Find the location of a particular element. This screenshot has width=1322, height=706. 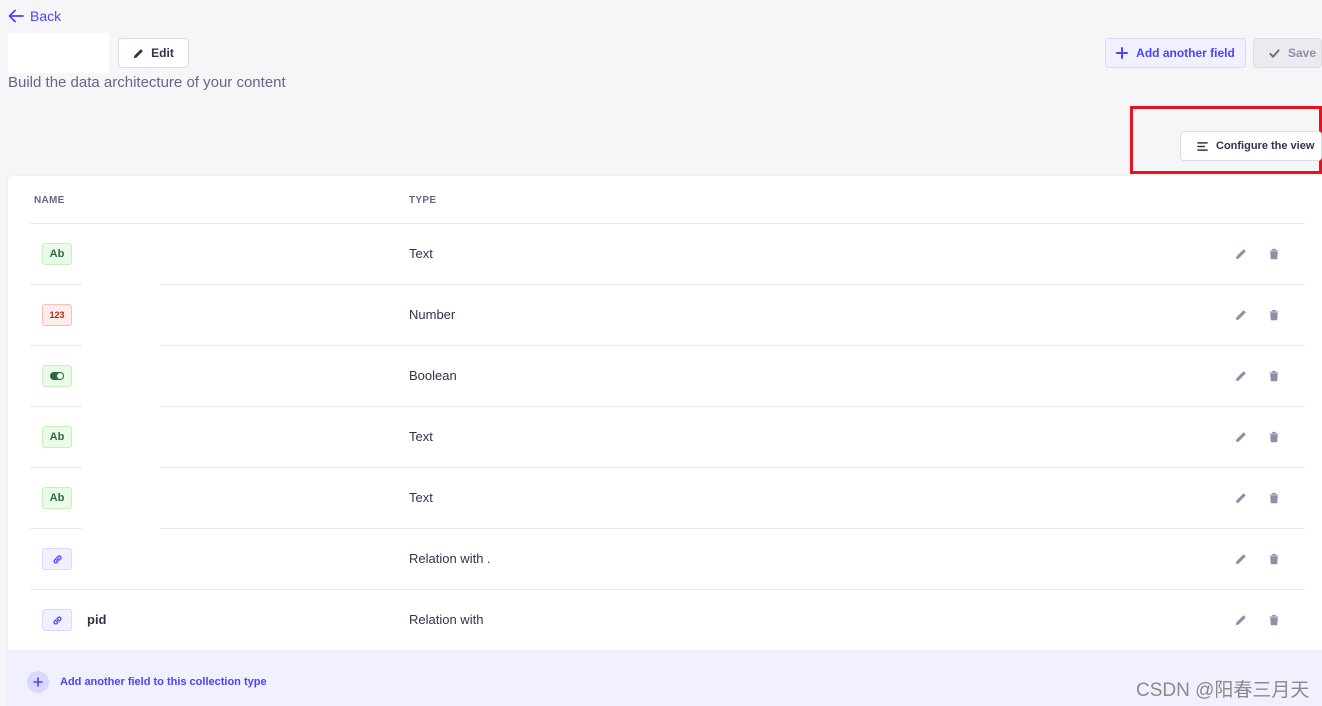

toggle-icon is located at coordinates (57, 376).